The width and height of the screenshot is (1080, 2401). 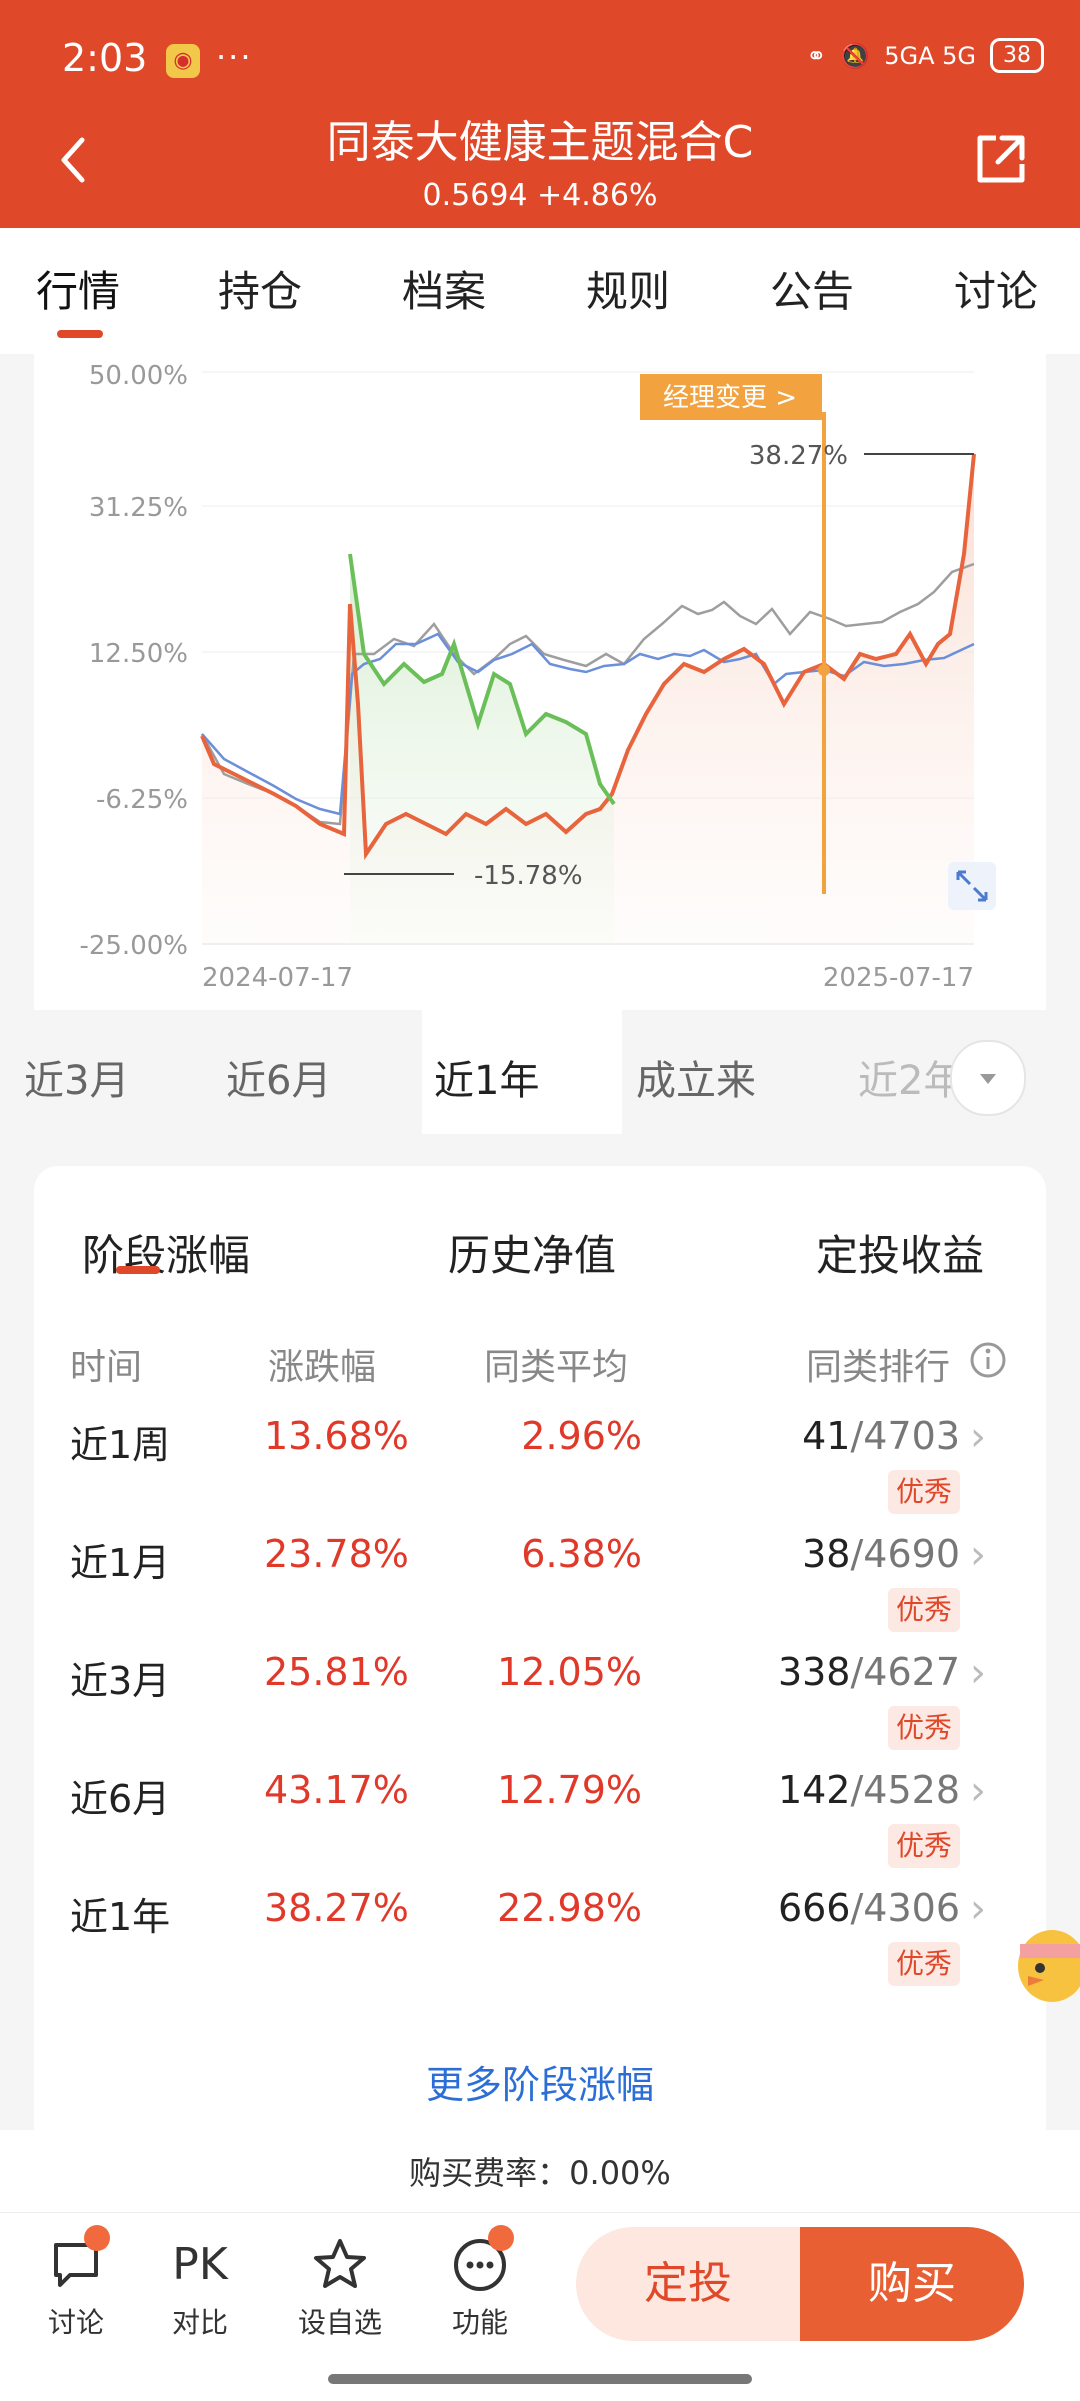 I want to click on col-peer-rank: 同类排行, so click(x=878, y=1367).